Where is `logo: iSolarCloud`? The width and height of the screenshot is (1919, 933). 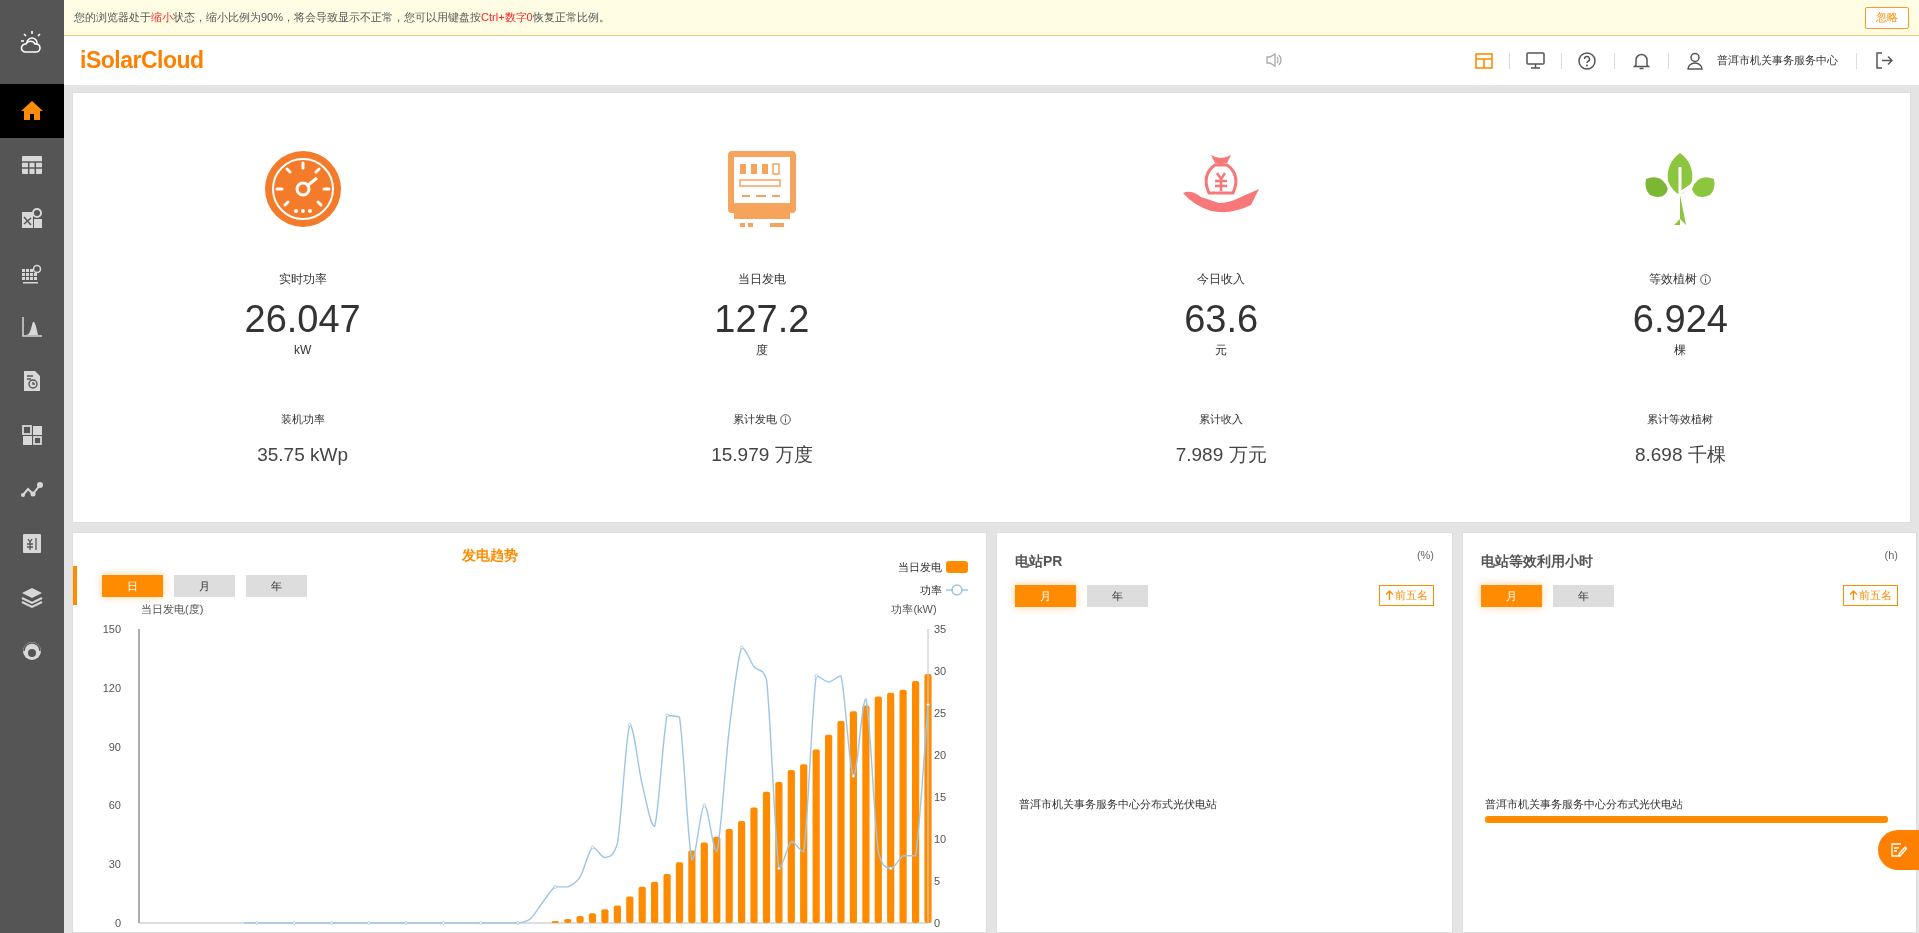 logo: iSolarCloud is located at coordinates (142, 60).